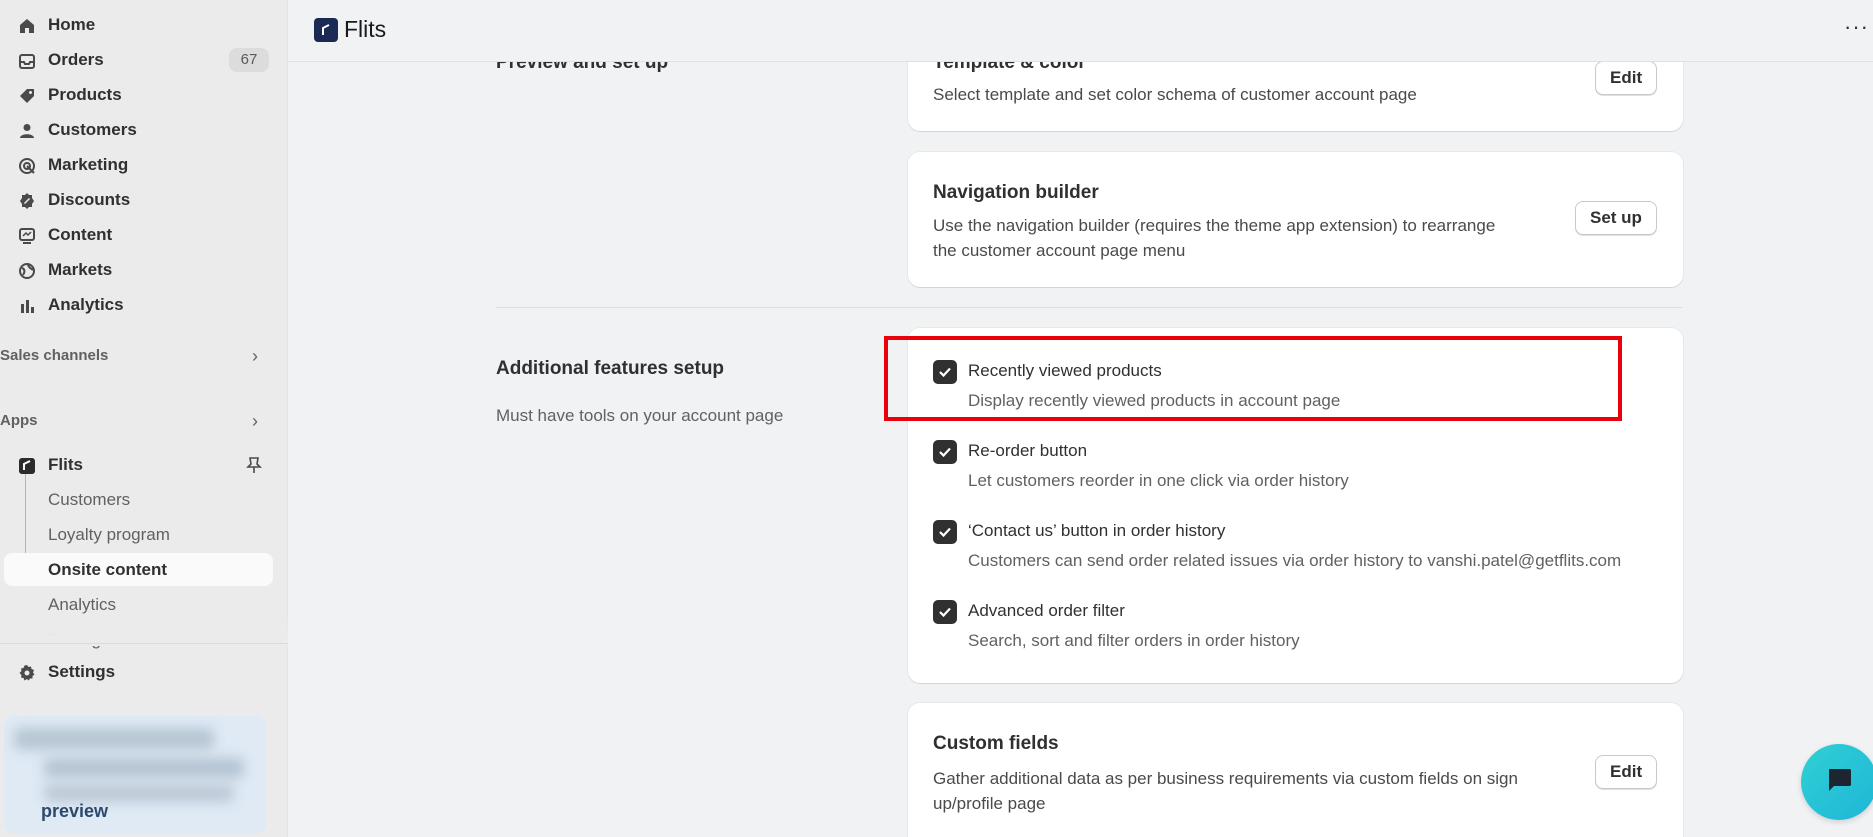 The image size is (1873, 837). What do you see at coordinates (945, 612) in the screenshot?
I see `checkbox-order-filter` at bounding box center [945, 612].